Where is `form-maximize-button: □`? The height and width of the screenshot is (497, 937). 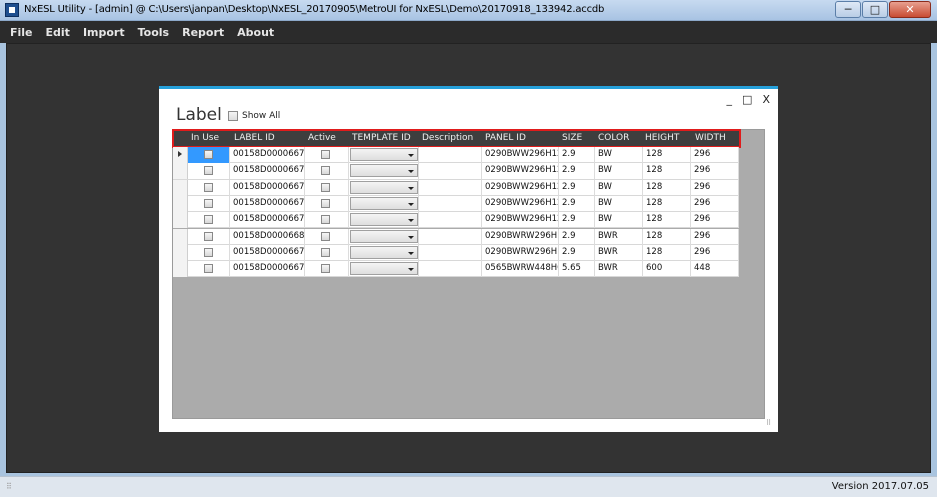 form-maximize-button: □ is located at coordinates (747, 99).